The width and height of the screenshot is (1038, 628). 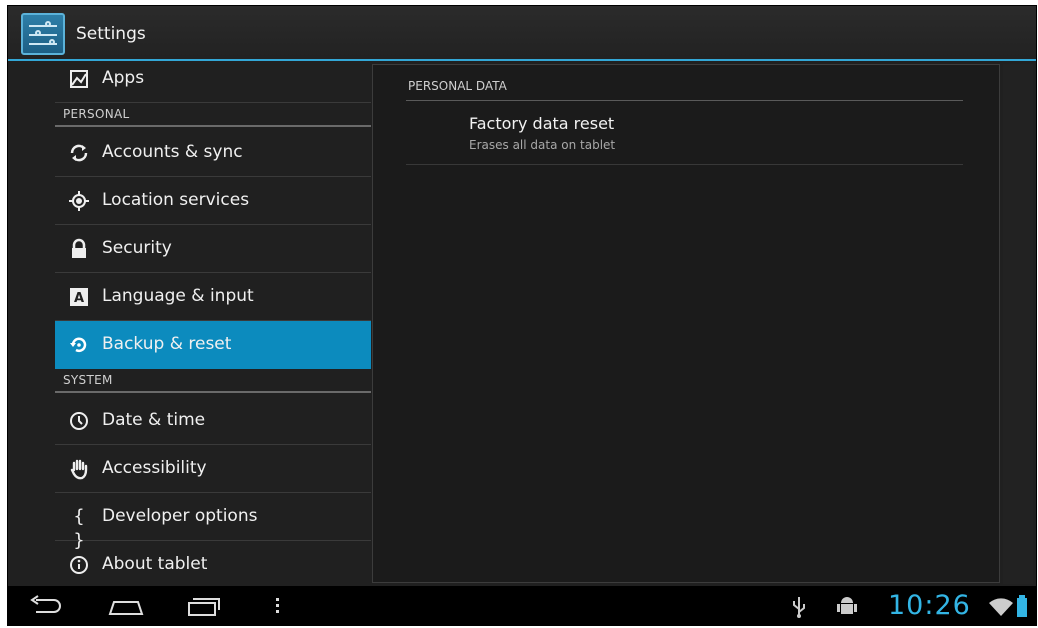 I want to click on braces-icon: { }, so click(x=79, y=528).